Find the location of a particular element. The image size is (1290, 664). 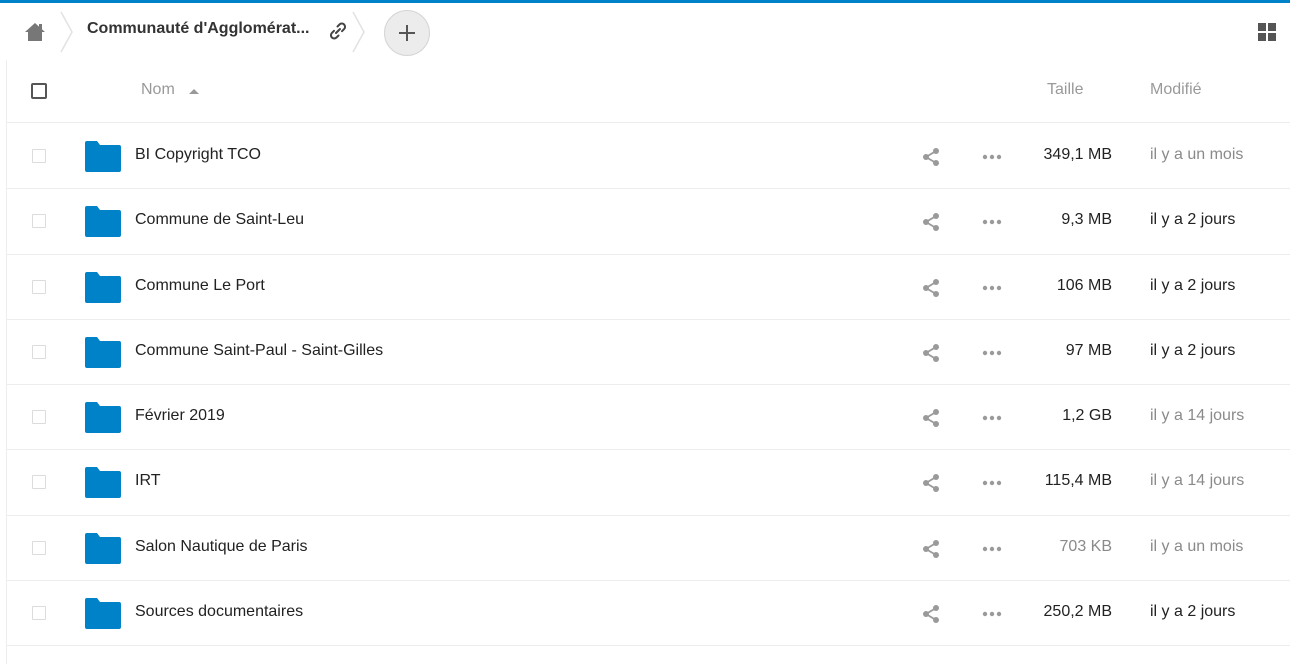

table-row: Février 2019 1,2 GB il y a 14 jours is located at coordinates (648, 418).